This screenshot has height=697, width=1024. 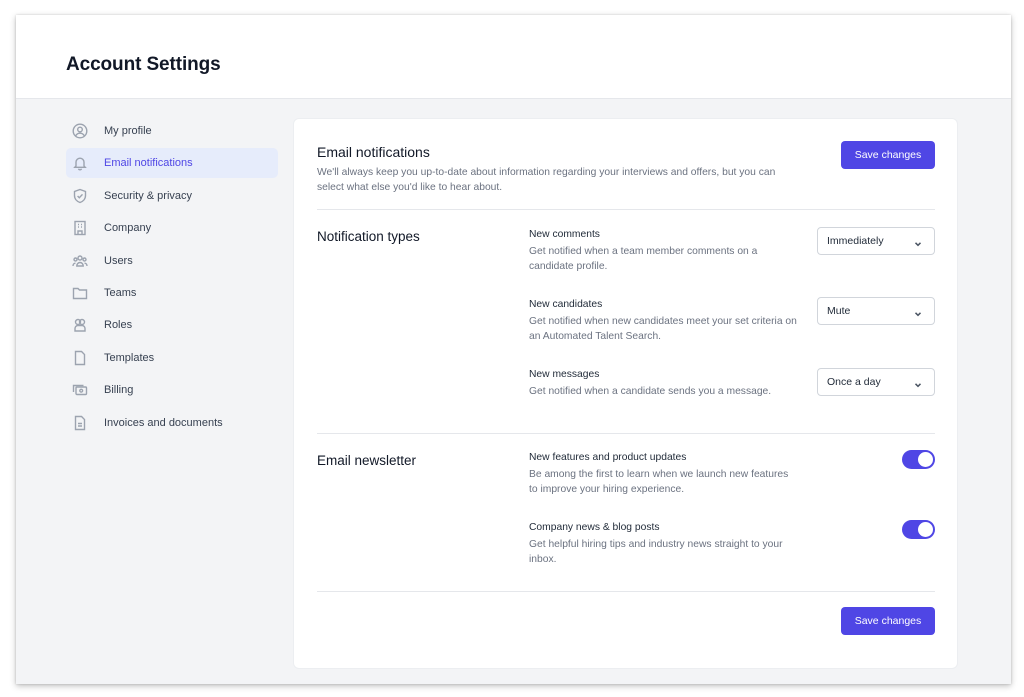 What do you see at coordinates (118, 260) in the screenshot?
I see `sidebar-item-label: Users` at bounding box center [118, 260].